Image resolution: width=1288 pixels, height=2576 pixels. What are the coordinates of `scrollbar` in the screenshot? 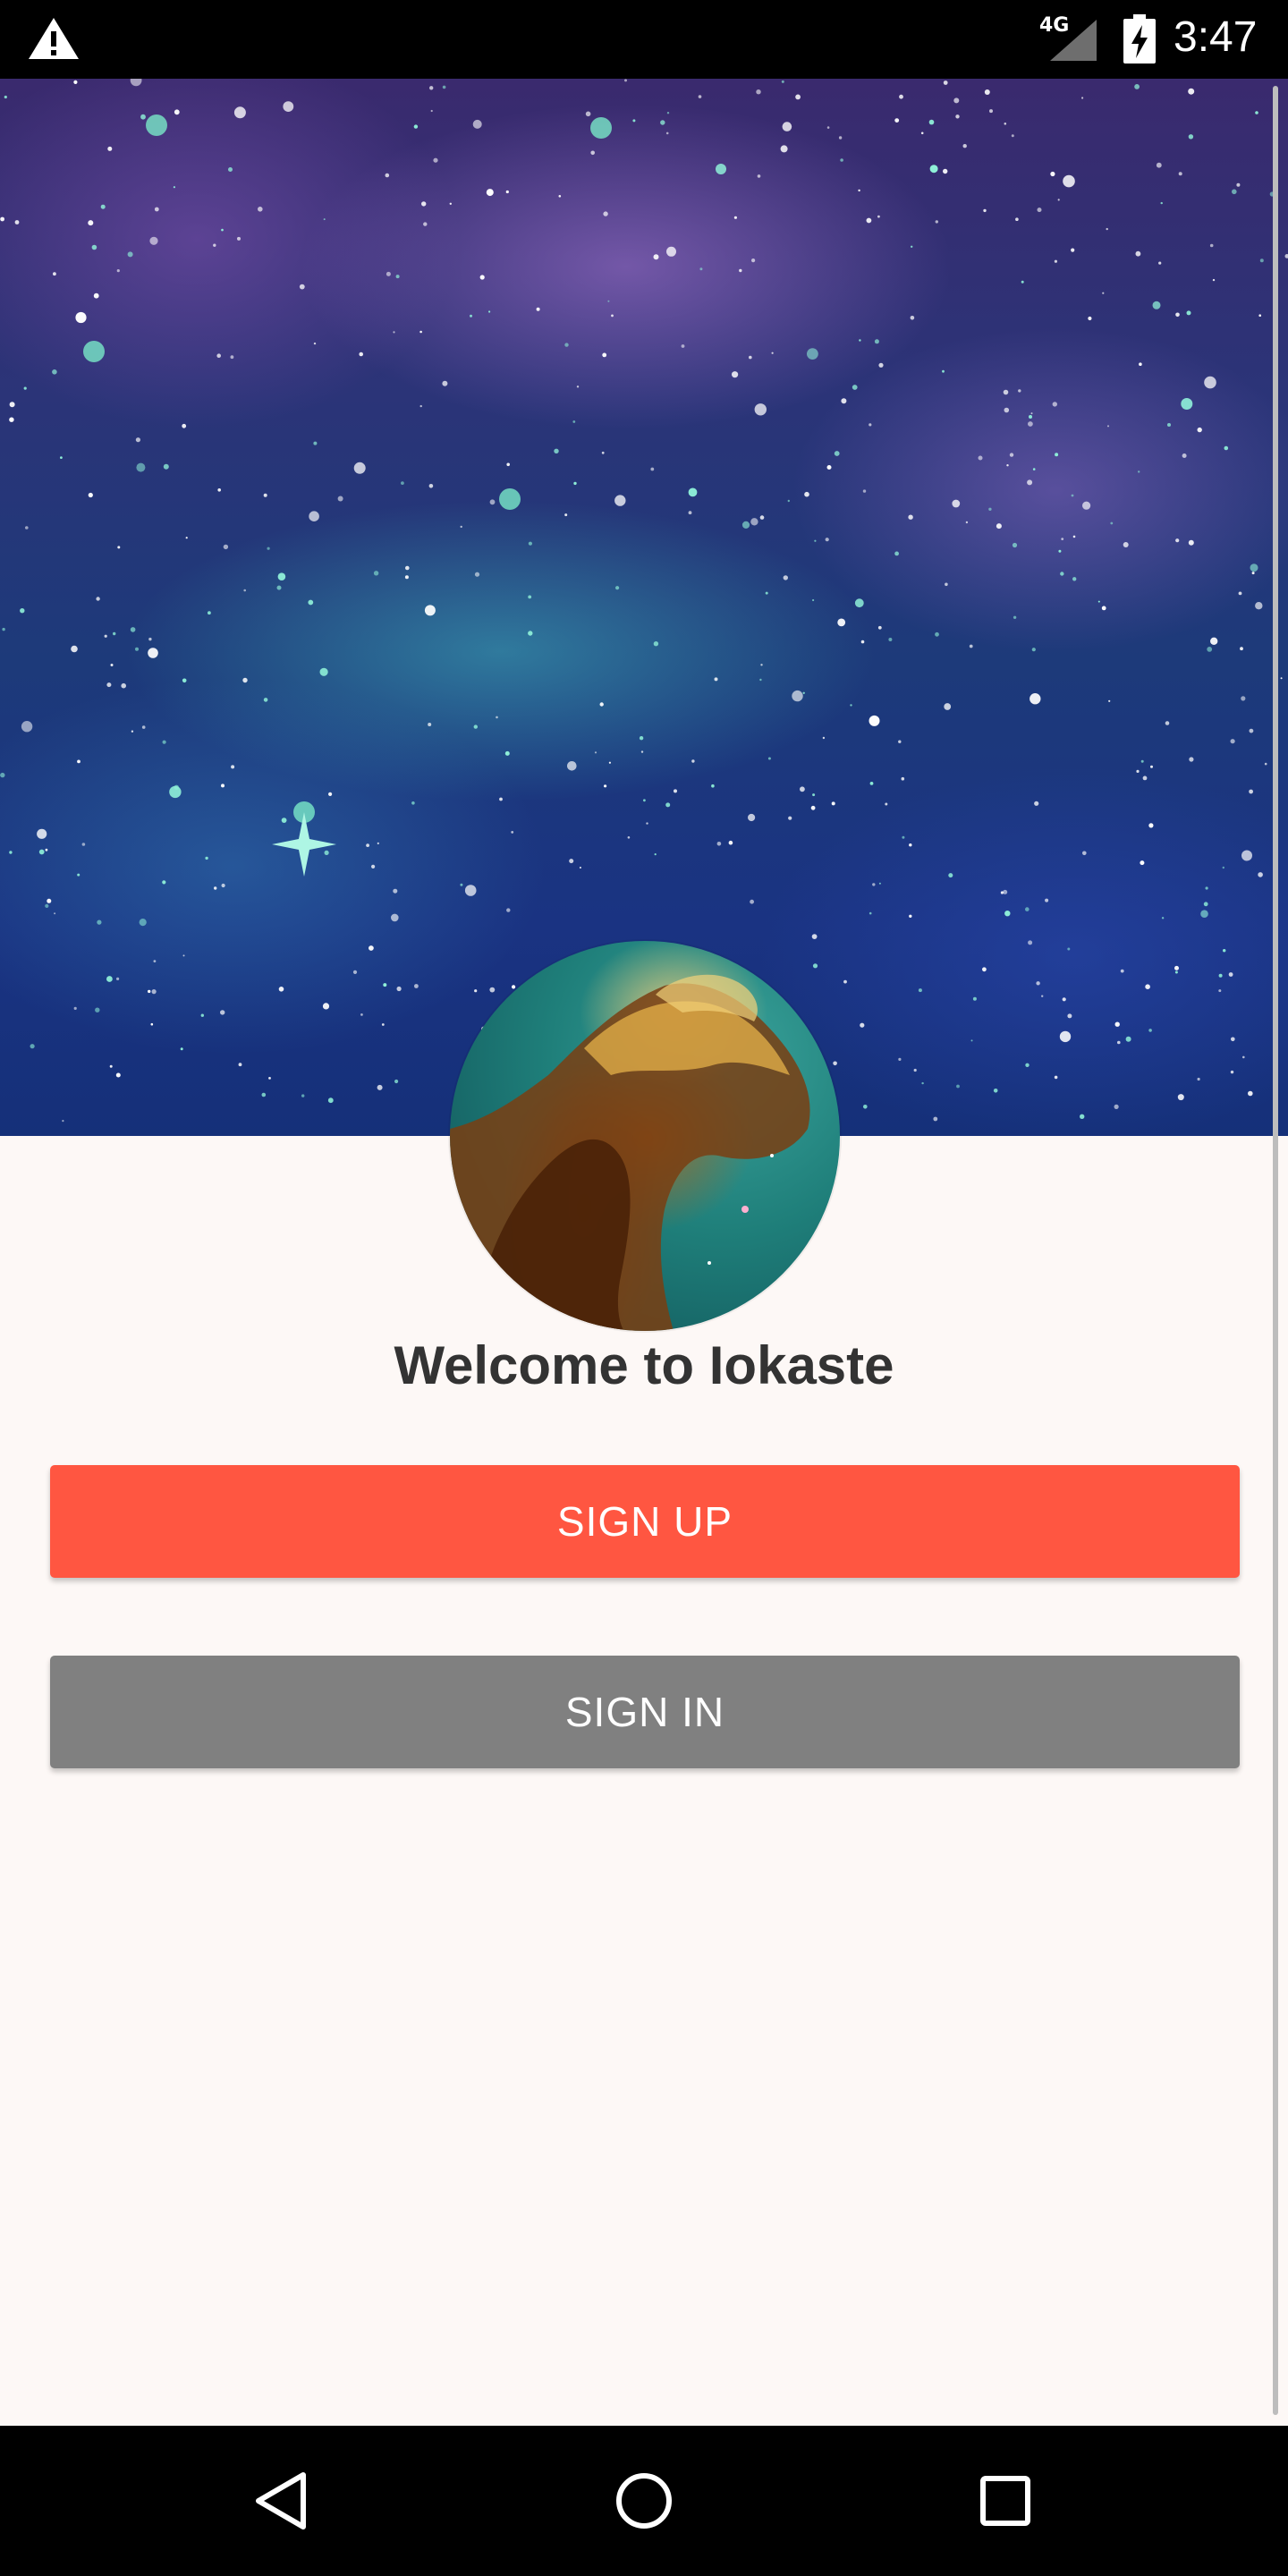 It's located at (1275, 1250).